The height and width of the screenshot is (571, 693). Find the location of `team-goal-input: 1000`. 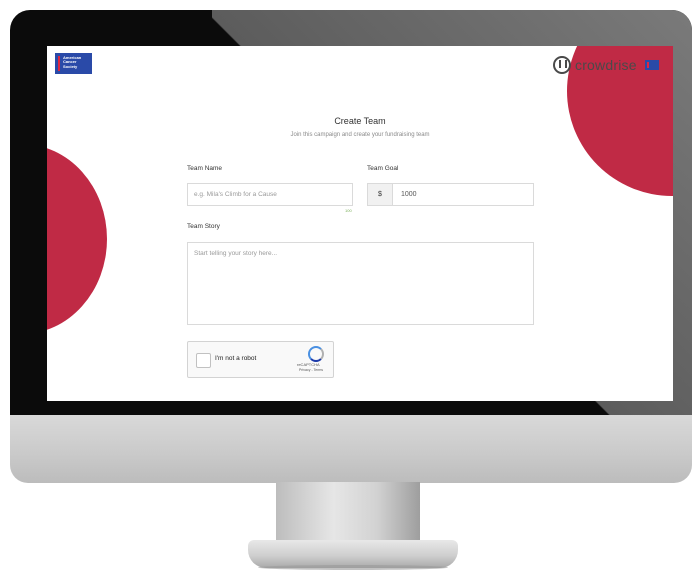

team-goal-input: 1000 is located at coordinates (463, 194).